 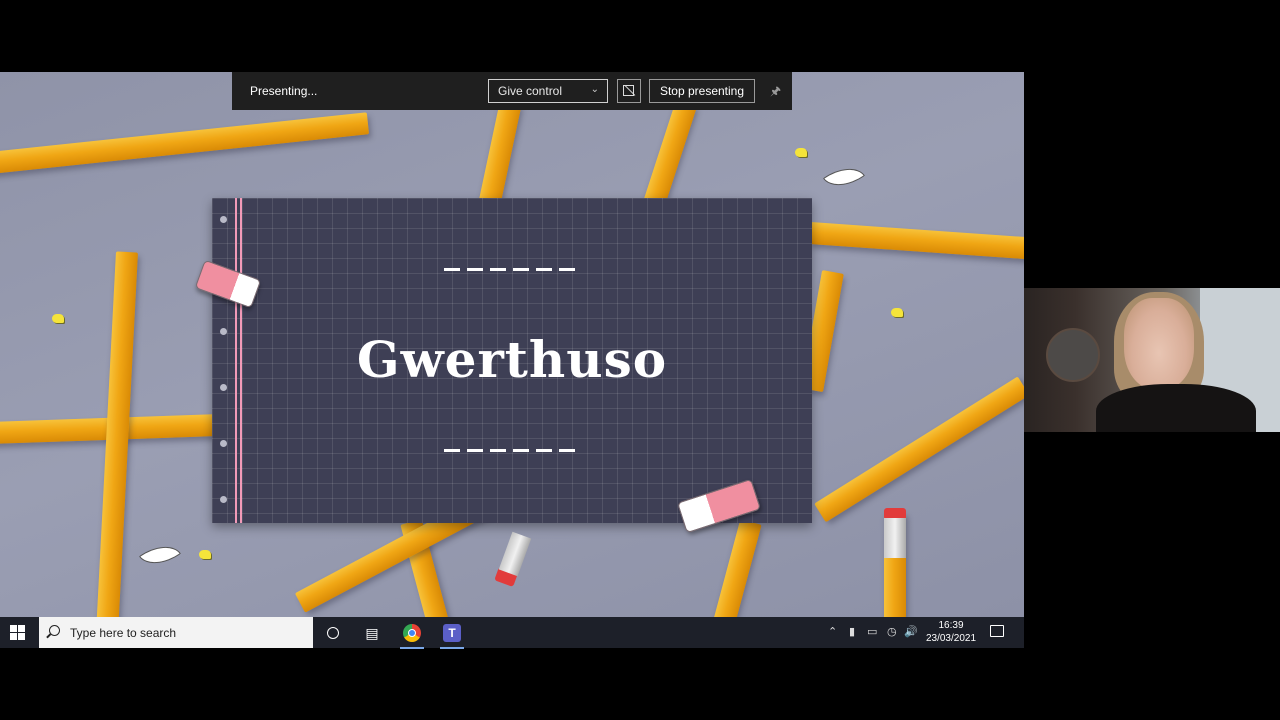 What do you see at coordinates (775, 92) in the screenshot?
I see `pin-icon: 🖈` at bounding box center [775, 92].